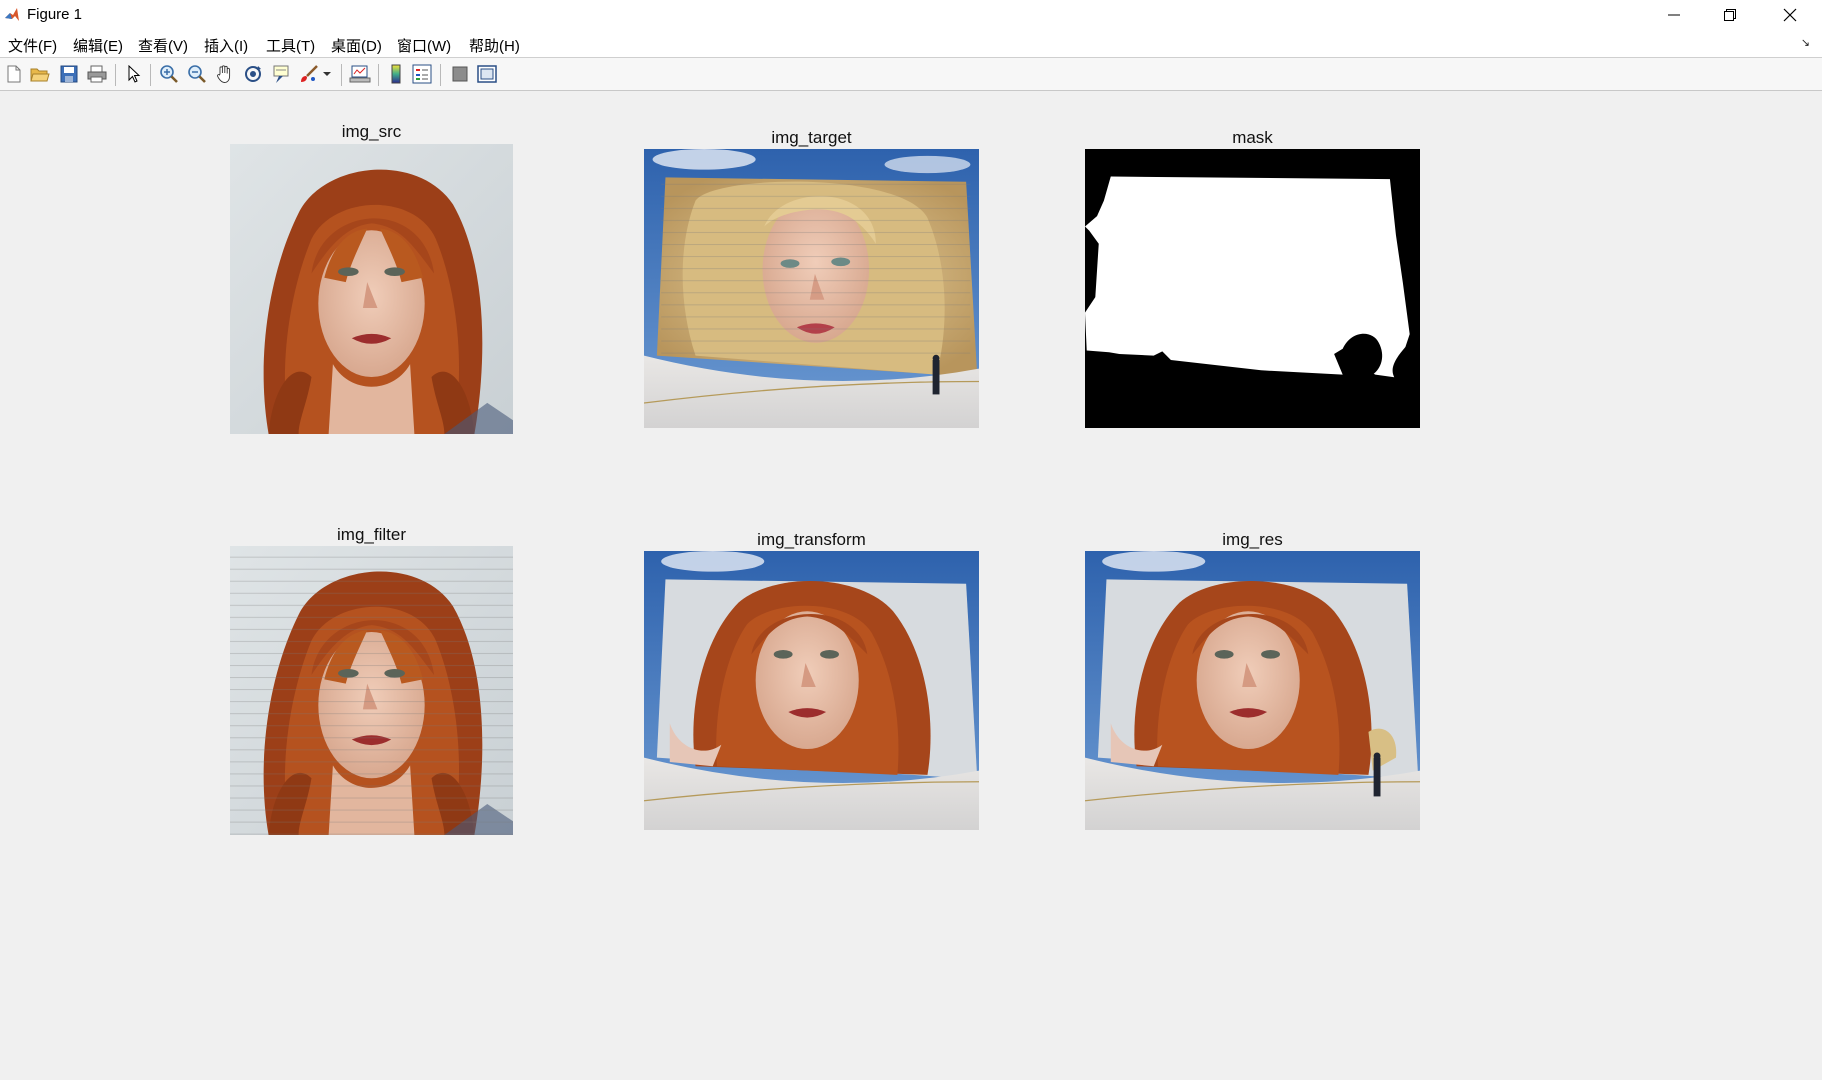  I want to click on image-img-src, so click(371, 289).